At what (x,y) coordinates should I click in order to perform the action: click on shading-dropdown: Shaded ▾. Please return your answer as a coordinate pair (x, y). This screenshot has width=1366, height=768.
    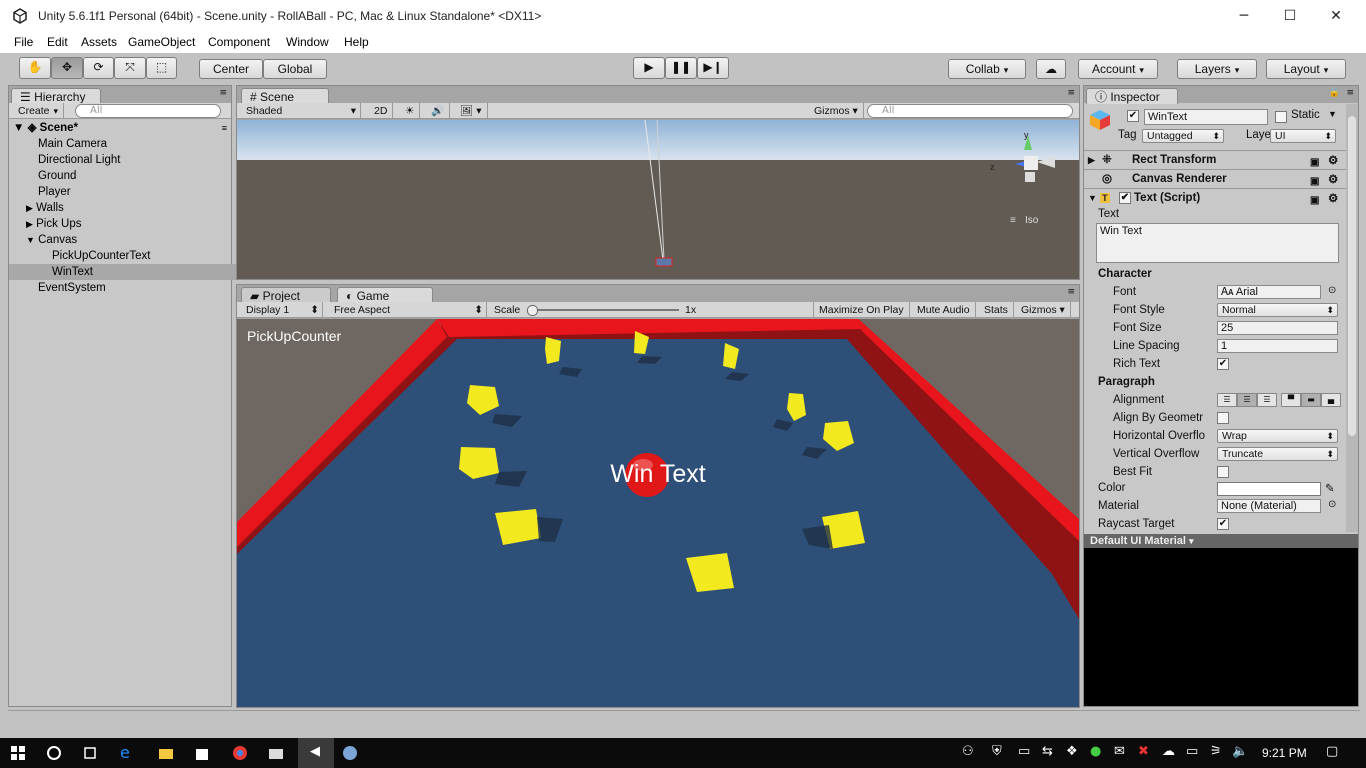
    Looking at the image, I should click on (301, 111).